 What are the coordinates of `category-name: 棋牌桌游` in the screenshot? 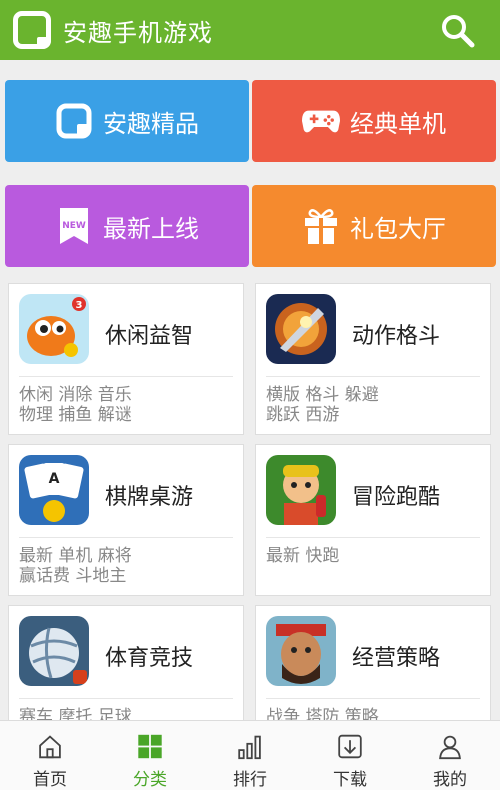 It's located at (149, 497).